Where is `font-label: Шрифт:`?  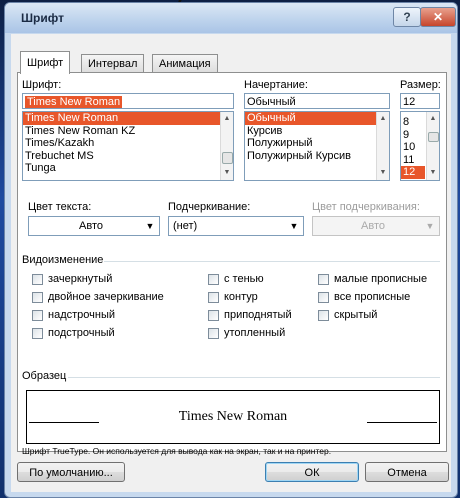 font-label: Шрифт: is located at coordinates (42, 85).